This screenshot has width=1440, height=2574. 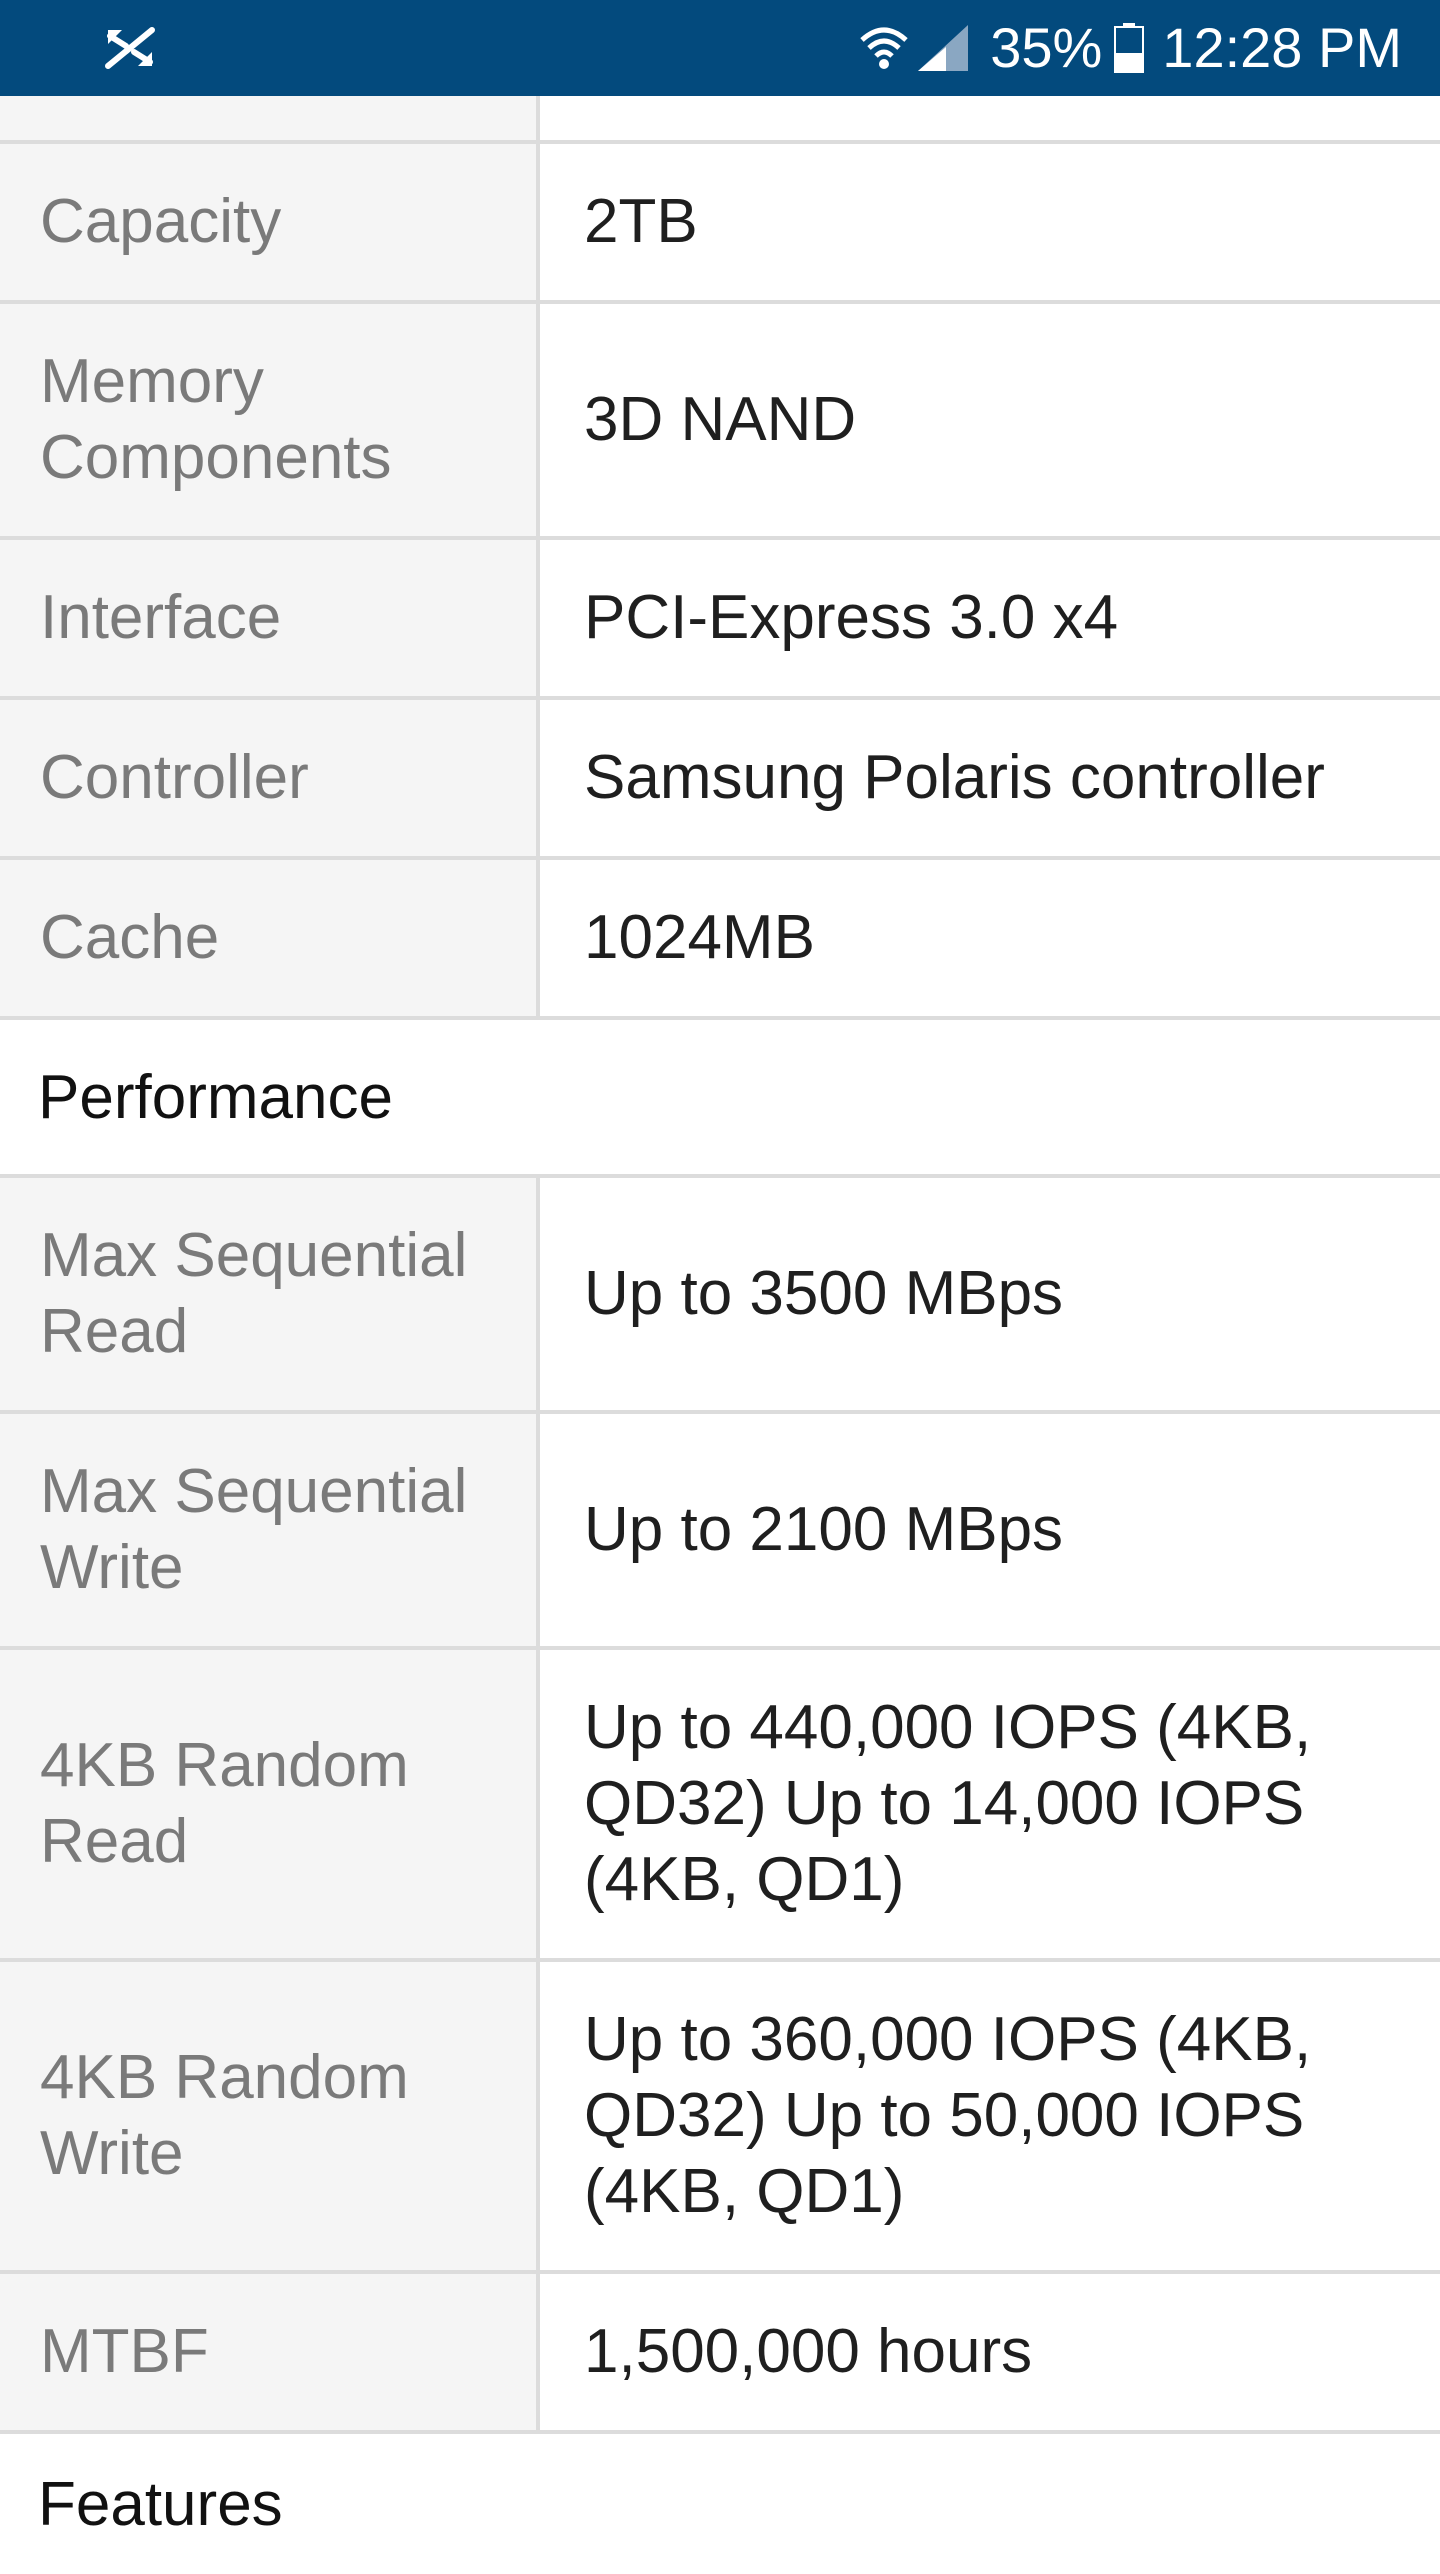 I want to click on wifi-icon, so click(x=884, y=48).